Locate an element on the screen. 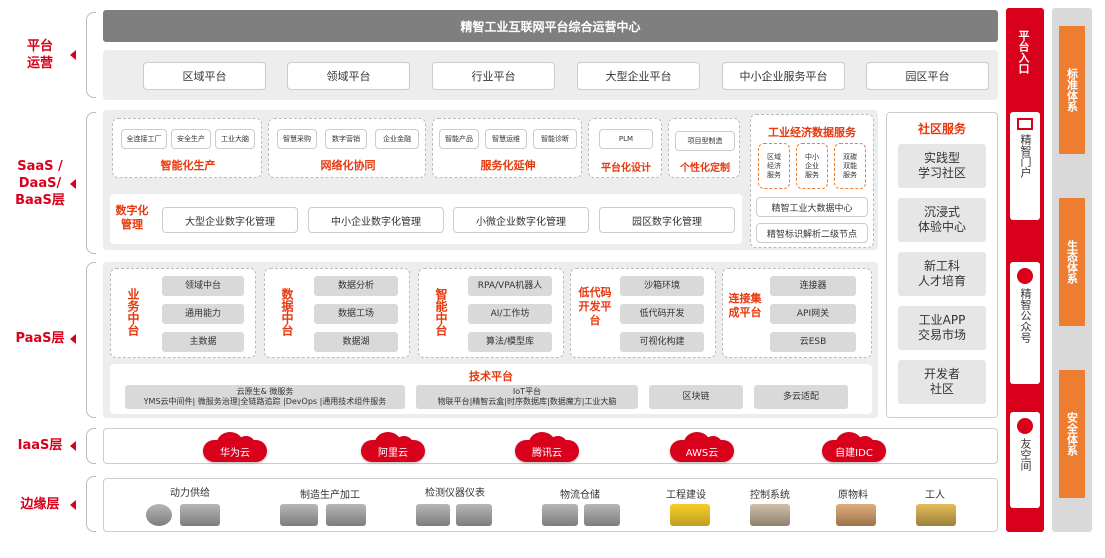  edge-label: 工人 is located at coordinates (935, 495).